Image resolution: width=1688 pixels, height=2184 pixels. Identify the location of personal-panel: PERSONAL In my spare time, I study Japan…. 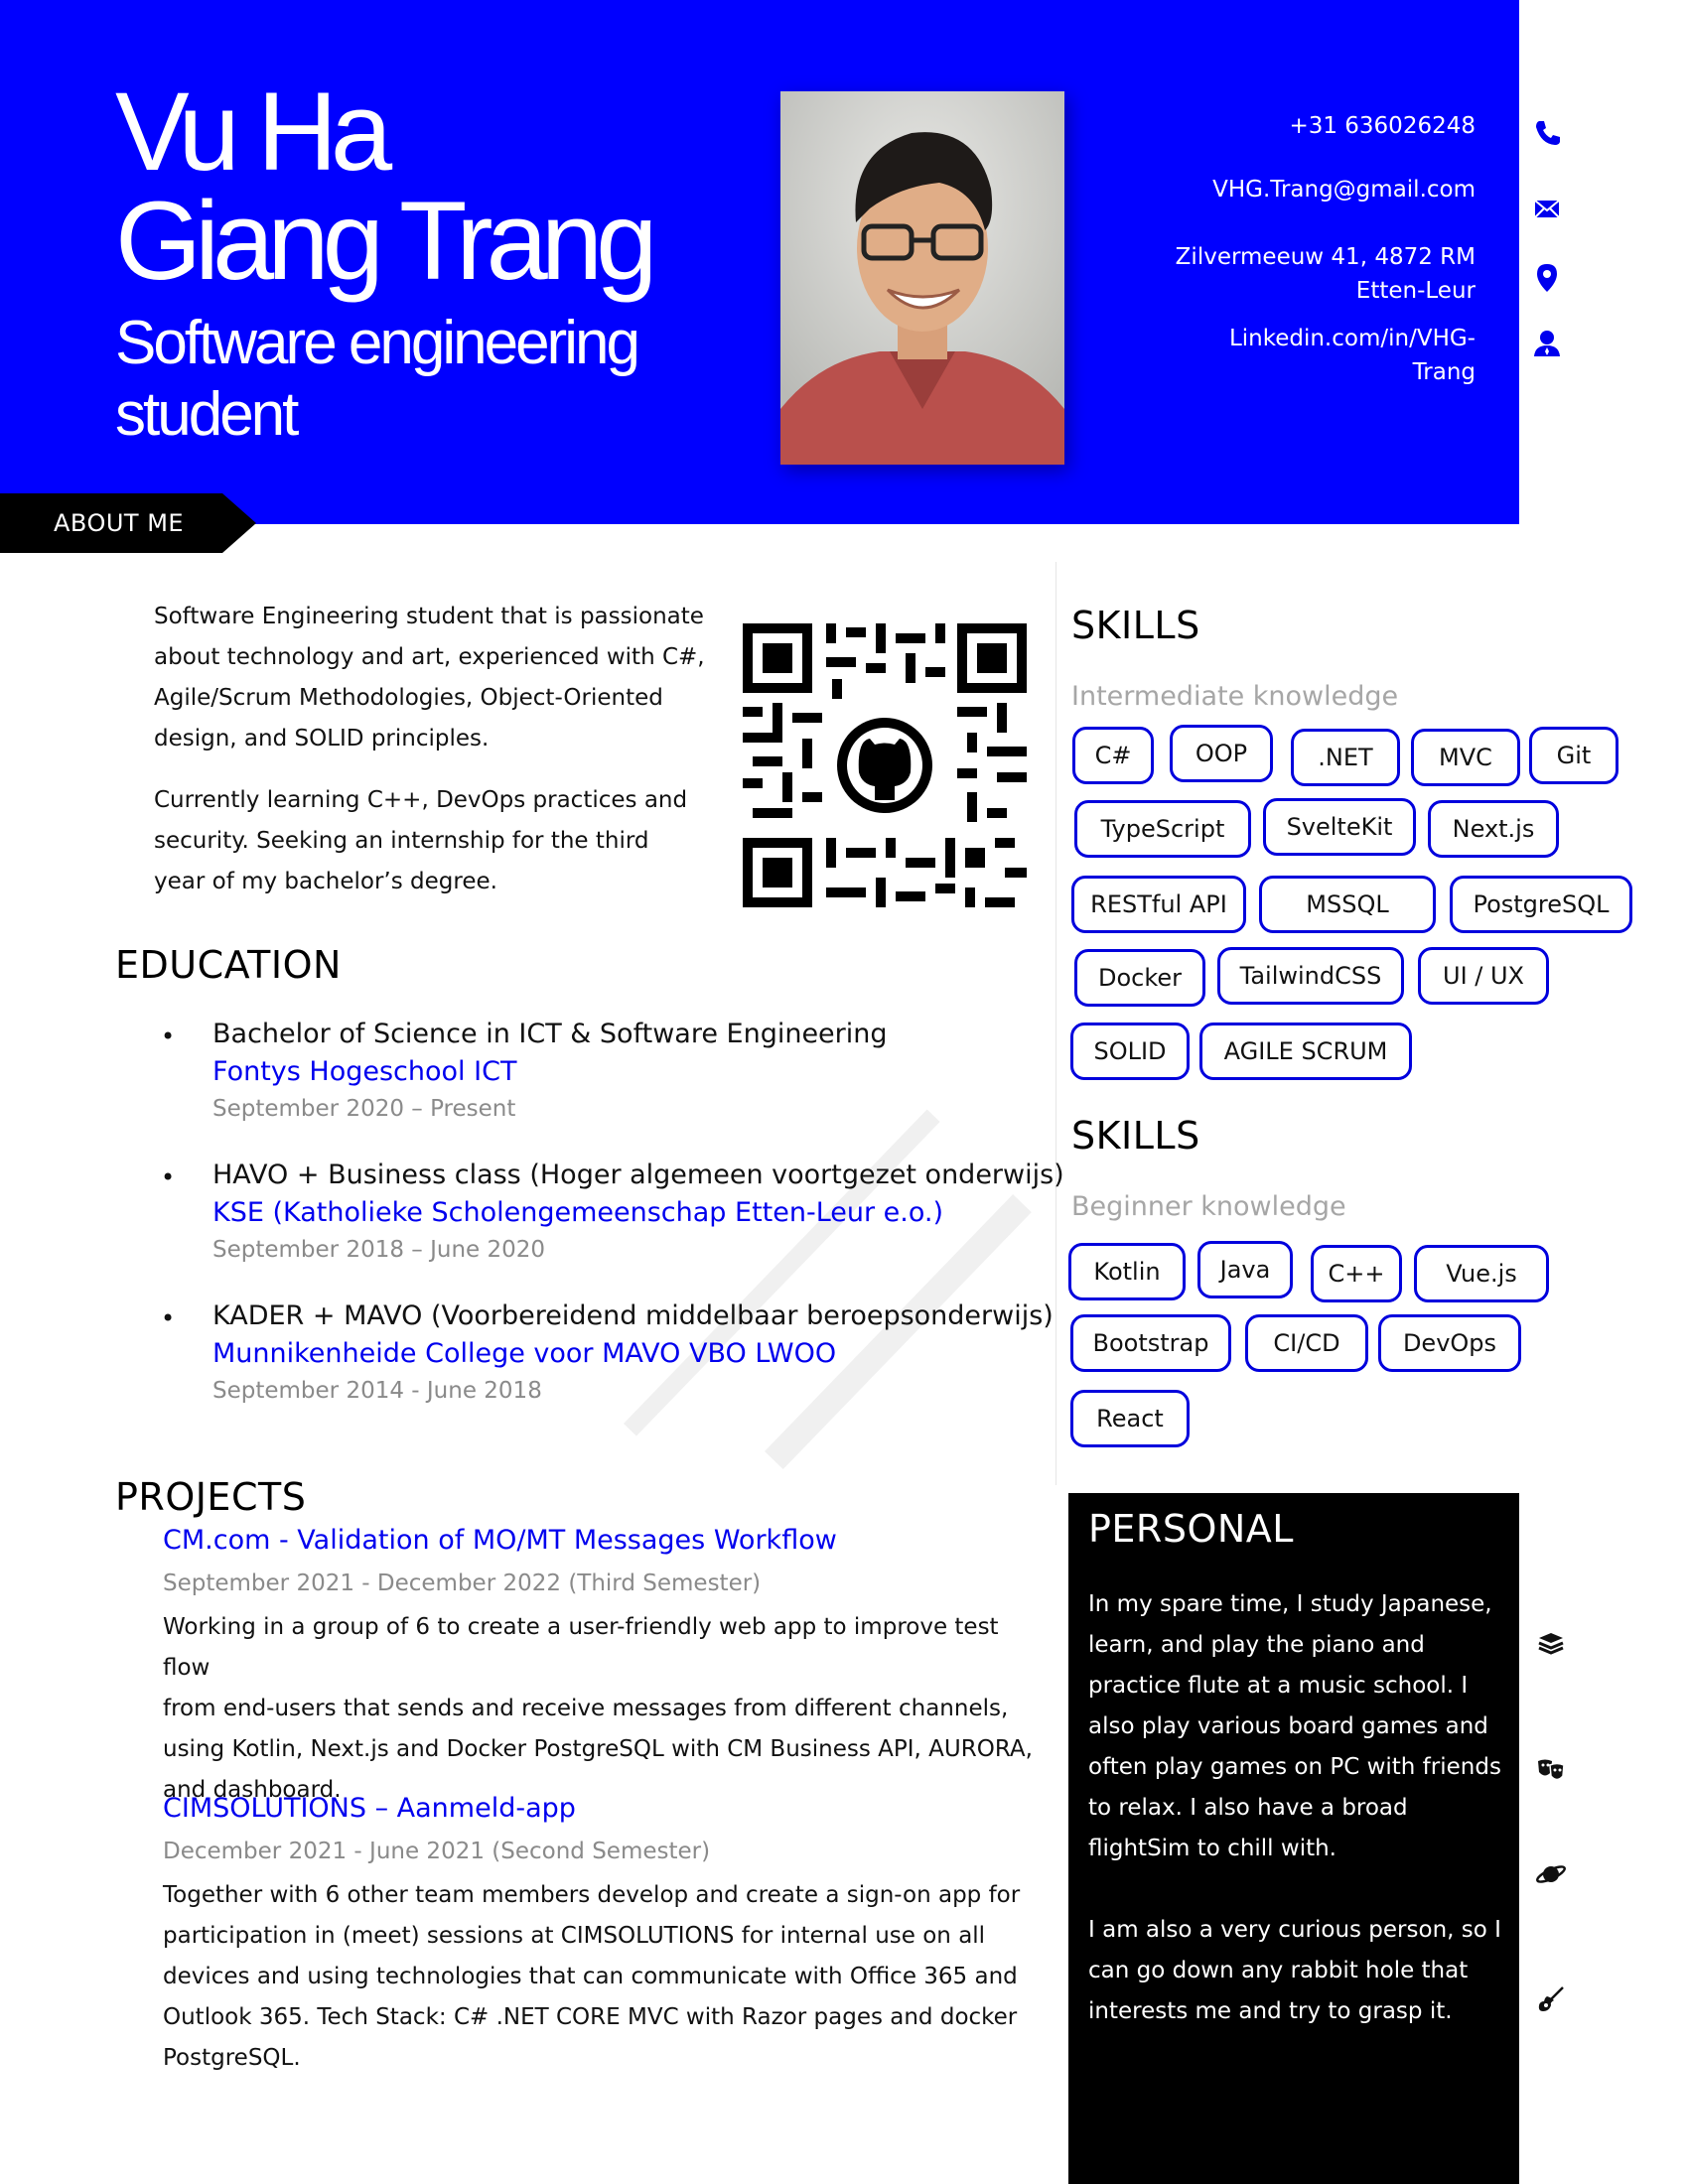
(1293, 1838).